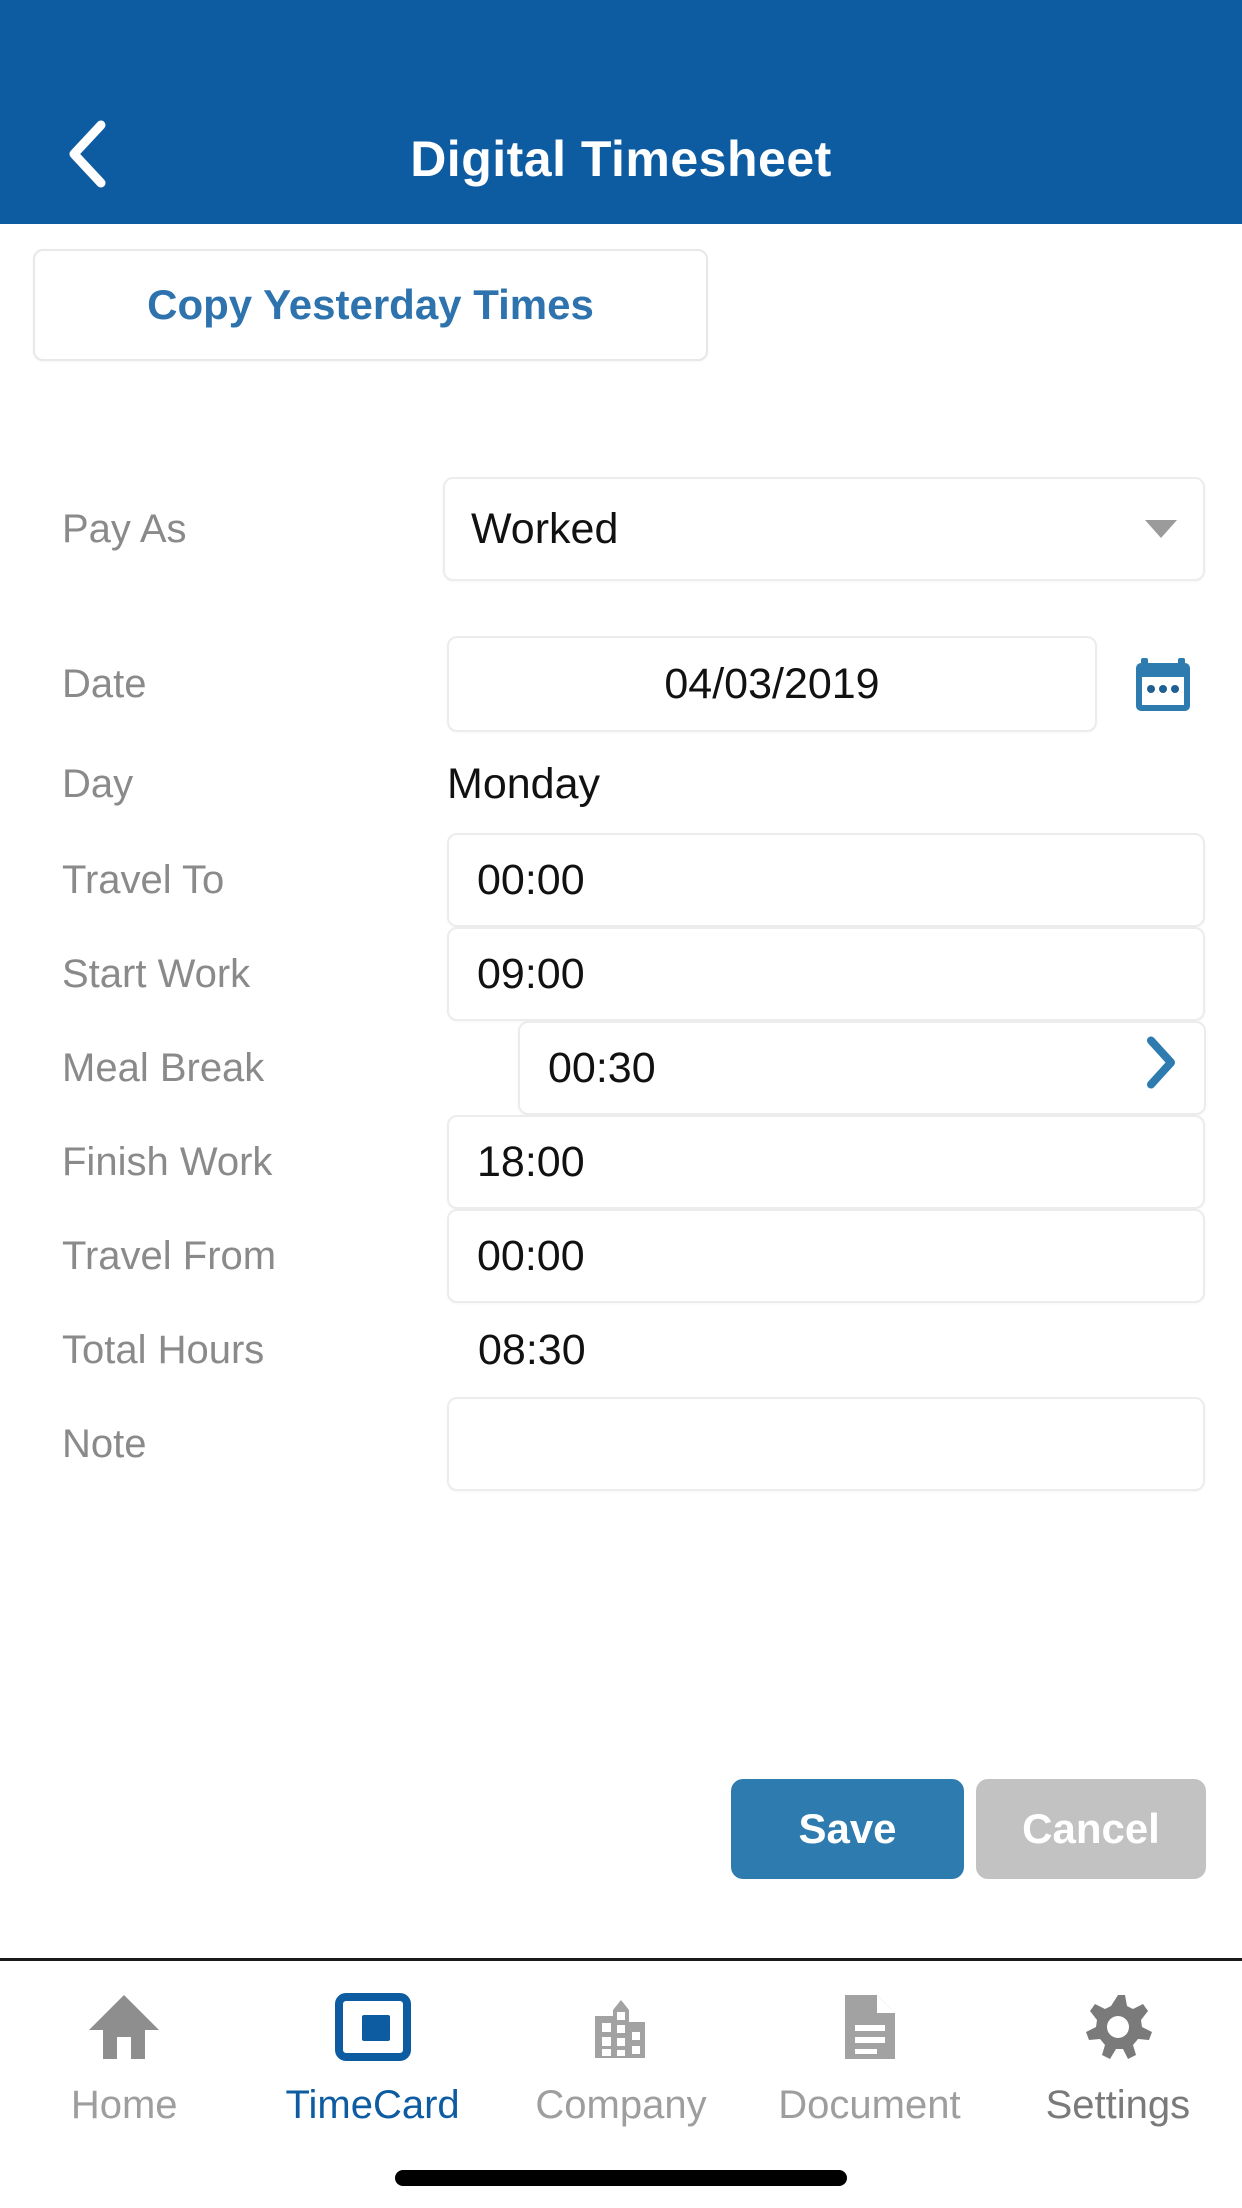 The image size is (1242, 2208). I want to click on row-note: Note, so click(621, 1444).